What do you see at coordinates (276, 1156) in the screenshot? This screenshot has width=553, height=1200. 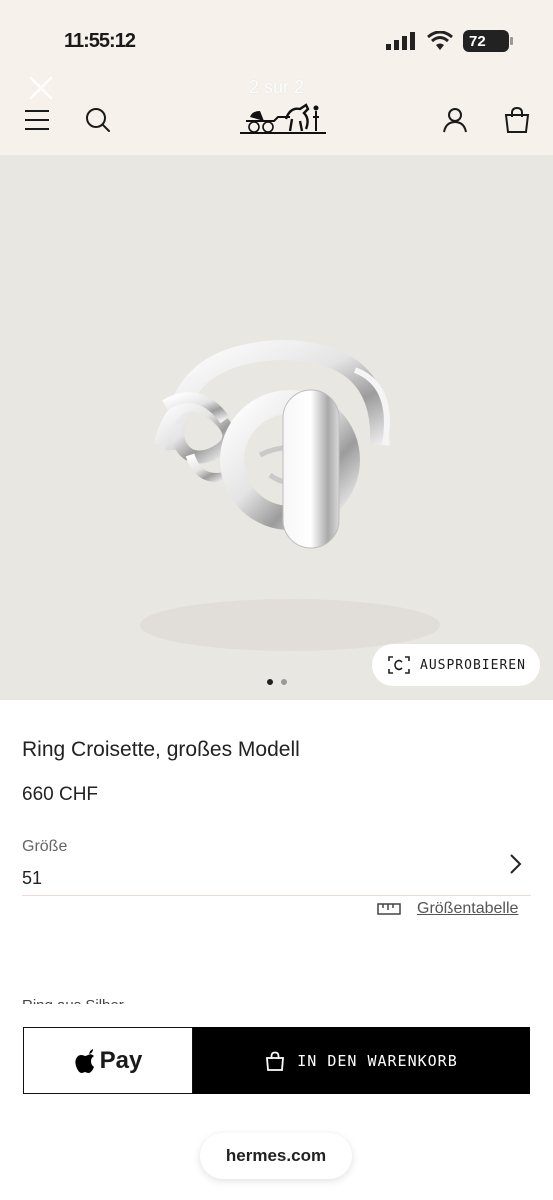 I see `browser-url-pill: hermes.com` at bounding box center [276, 1156].